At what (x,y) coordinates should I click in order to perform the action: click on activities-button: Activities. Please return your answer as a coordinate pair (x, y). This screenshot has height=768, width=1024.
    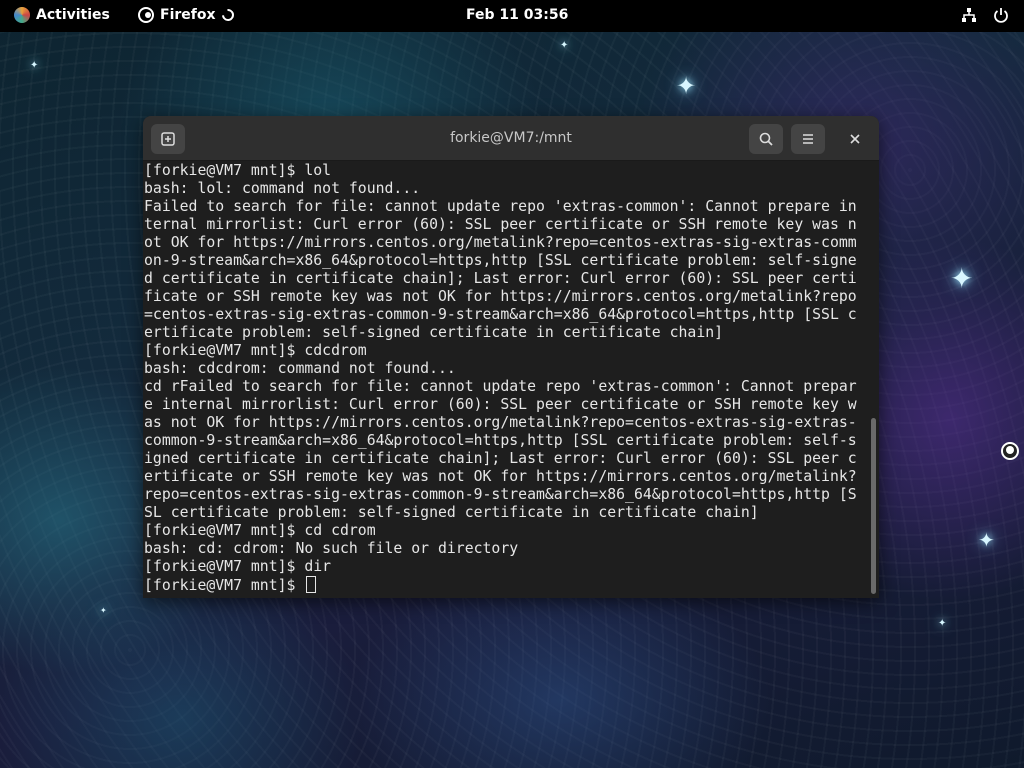
    Looking at the image, I should click on (62, 15).